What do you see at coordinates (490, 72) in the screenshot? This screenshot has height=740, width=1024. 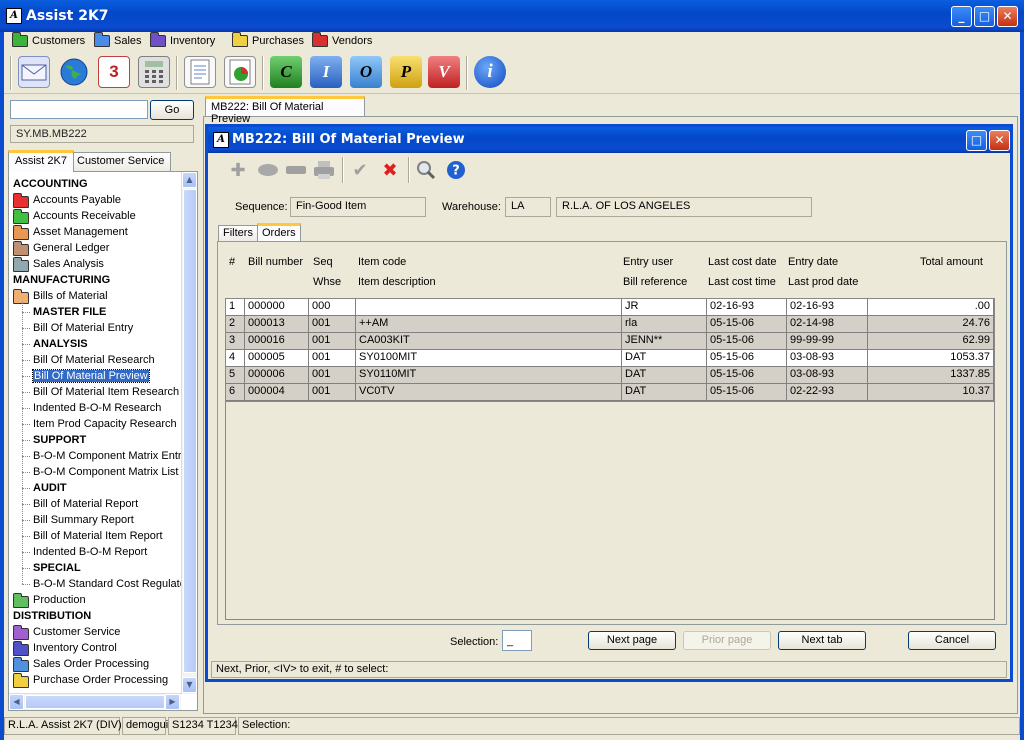 I see `info-icon: i` at bounding box center [490, 72].